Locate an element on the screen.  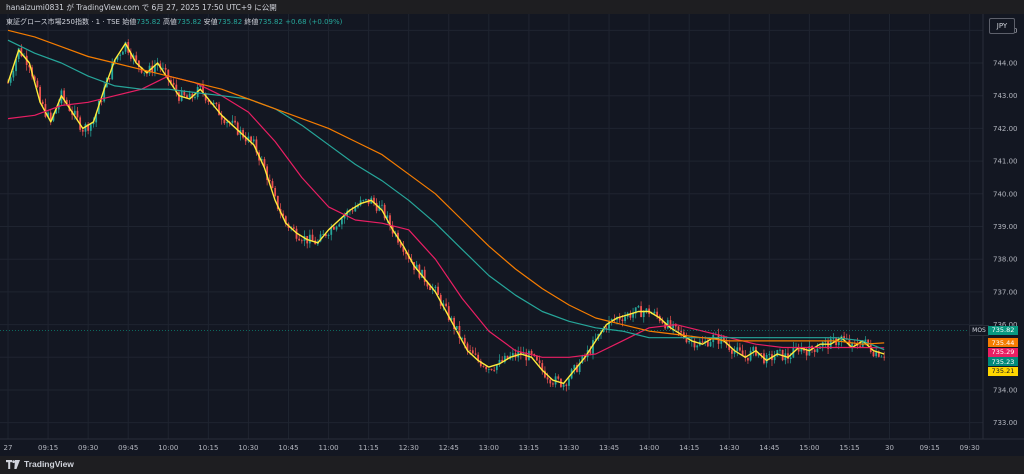
footer-bar: TradingView is located at coordinates (512, 465).